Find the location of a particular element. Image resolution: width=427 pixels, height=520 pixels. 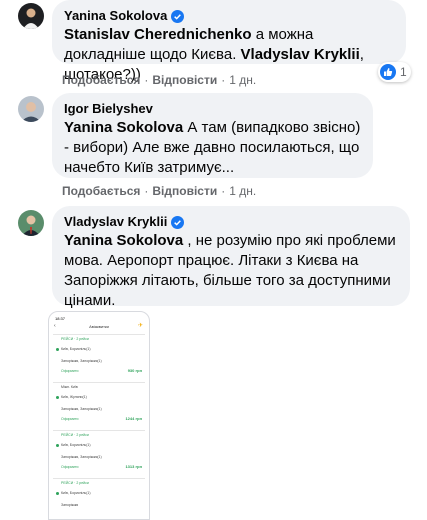

author-name: Igor Bielyshev is located at coordinates (108, 109).